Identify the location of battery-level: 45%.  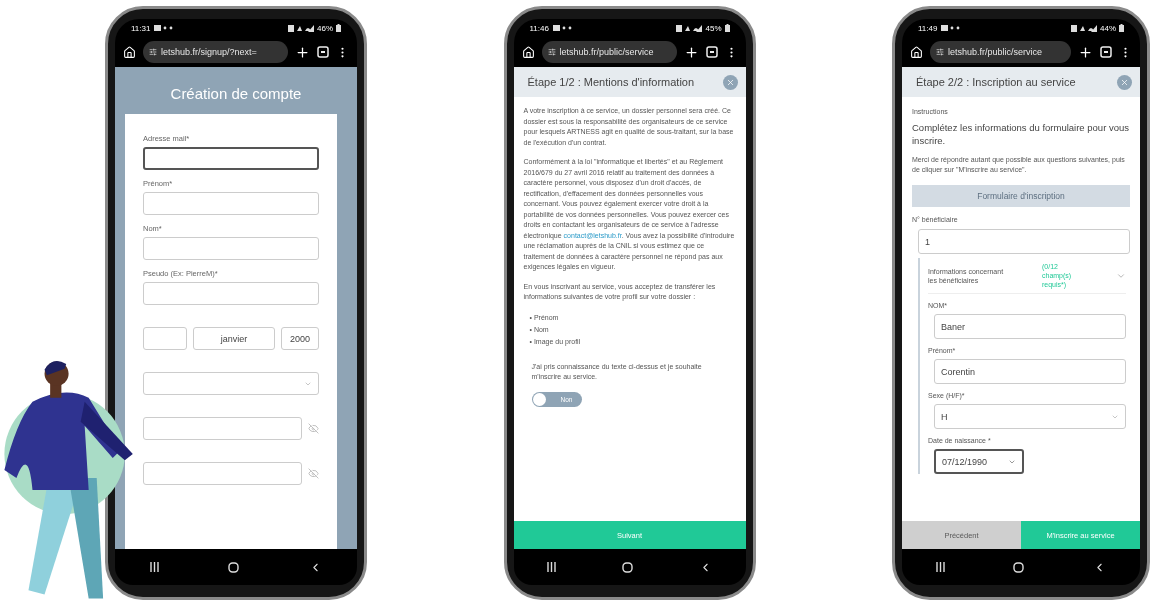
(713, 28).